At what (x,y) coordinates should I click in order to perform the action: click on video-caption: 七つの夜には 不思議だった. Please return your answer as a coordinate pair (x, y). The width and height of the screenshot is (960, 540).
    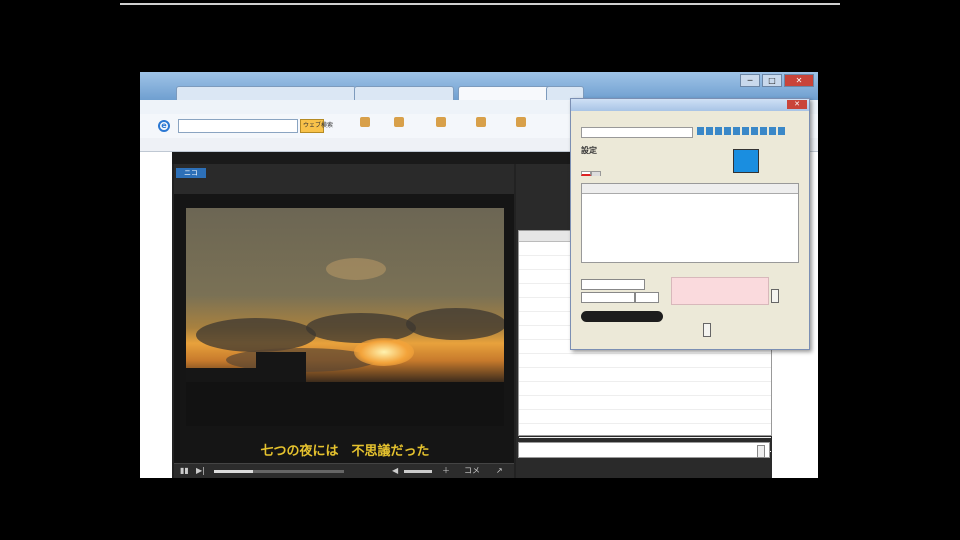
    Looking at the image, I should click on (345, 451).